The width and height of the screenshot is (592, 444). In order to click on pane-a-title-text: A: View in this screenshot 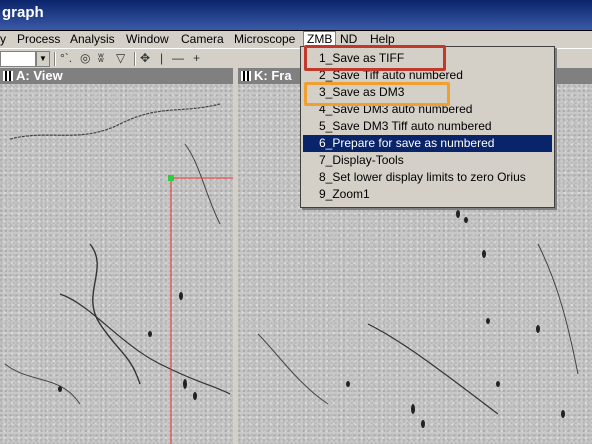, I will do `click(39, 75)`.